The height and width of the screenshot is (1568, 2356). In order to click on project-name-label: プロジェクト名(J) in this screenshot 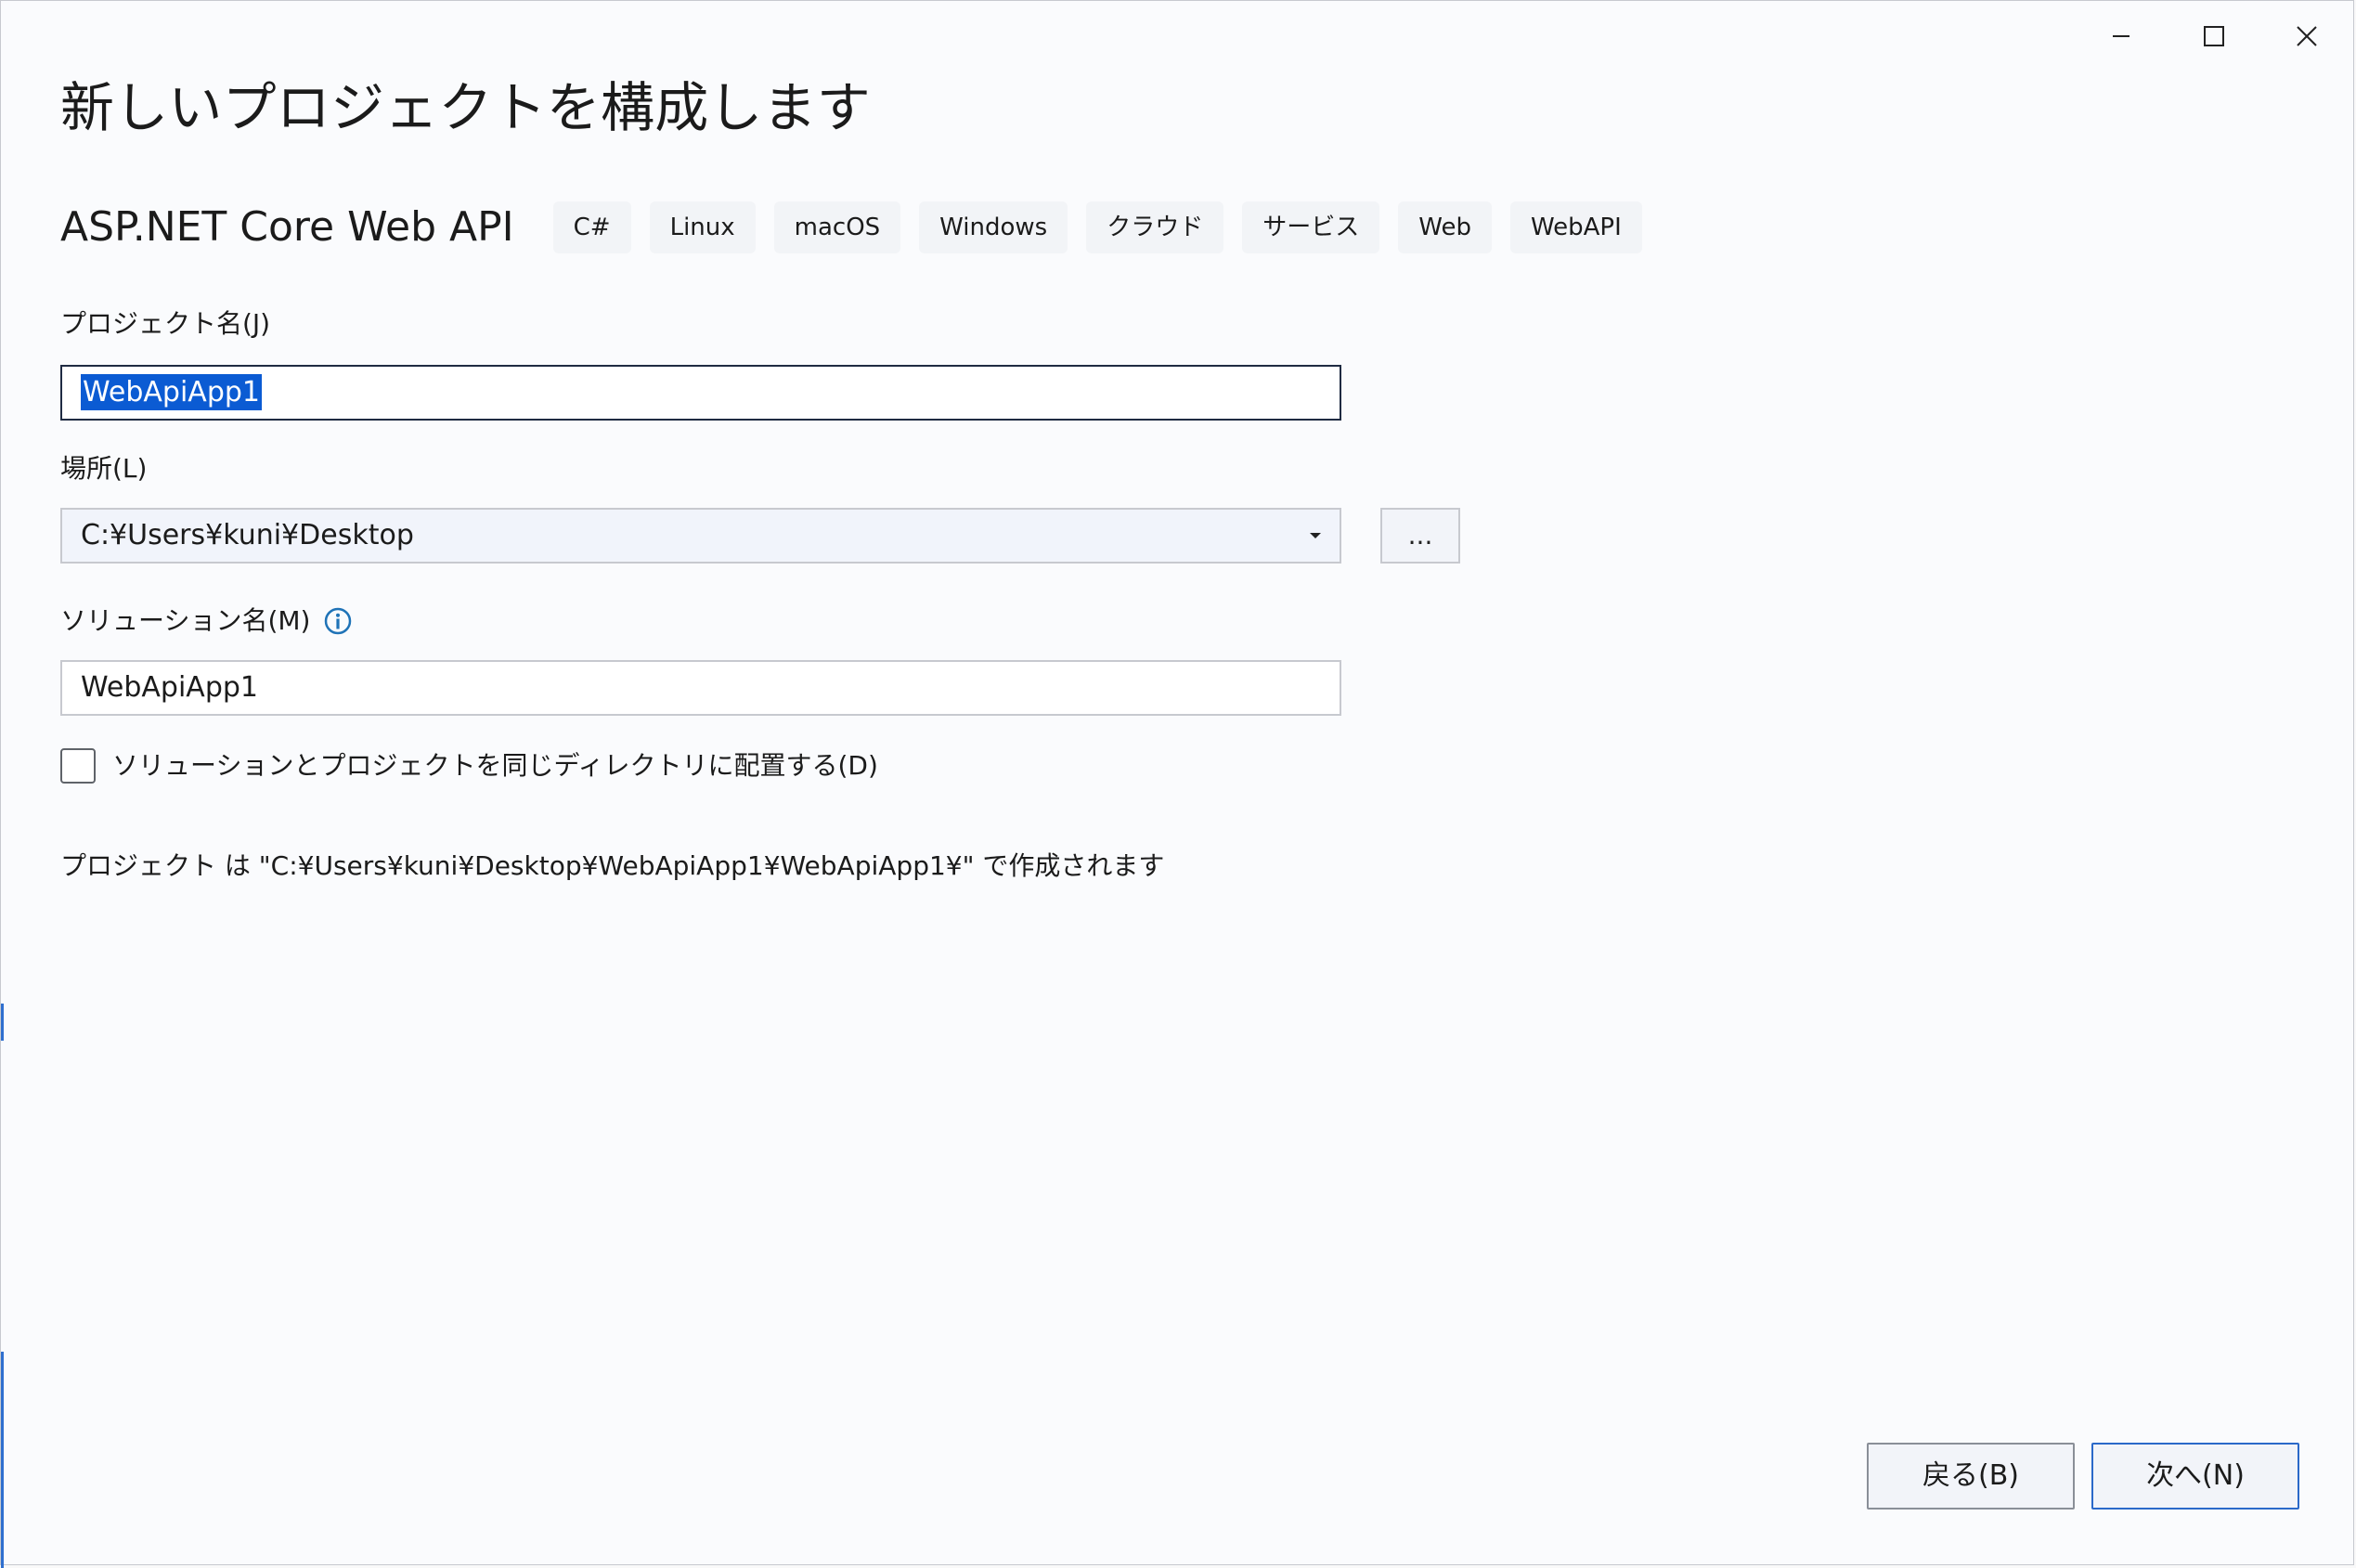, I will do `click(165, 324)`.